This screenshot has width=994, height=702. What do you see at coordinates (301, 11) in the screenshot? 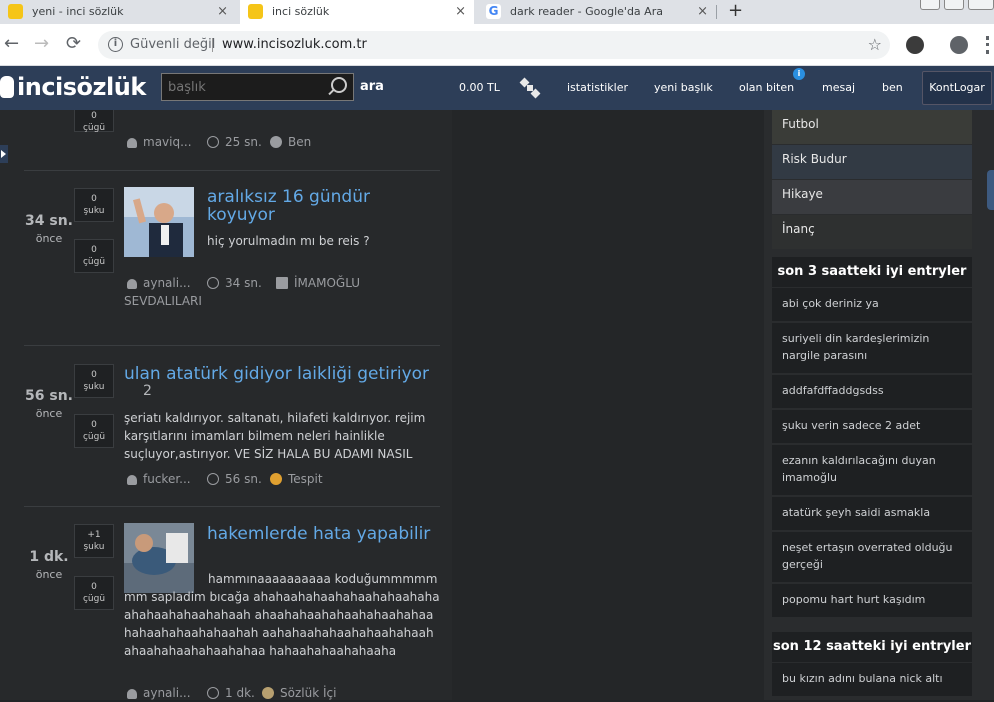
I see `tab-title: inci sözlük` at bounding box center [301, 11].